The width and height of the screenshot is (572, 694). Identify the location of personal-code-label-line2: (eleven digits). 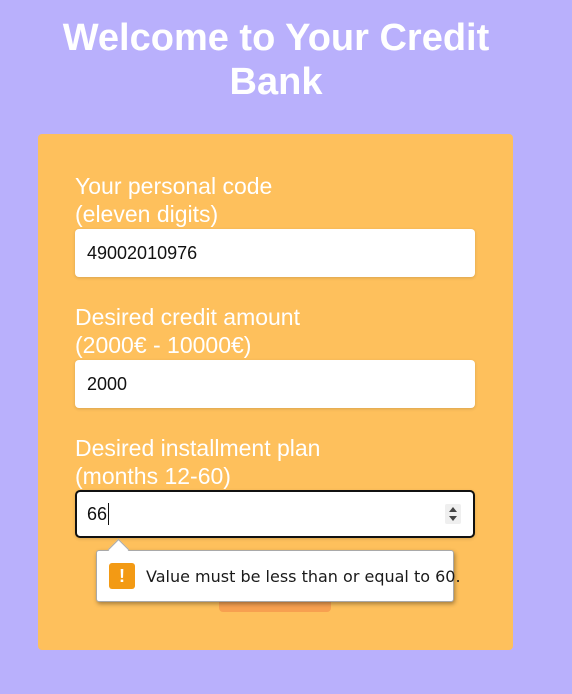
(147, 214).